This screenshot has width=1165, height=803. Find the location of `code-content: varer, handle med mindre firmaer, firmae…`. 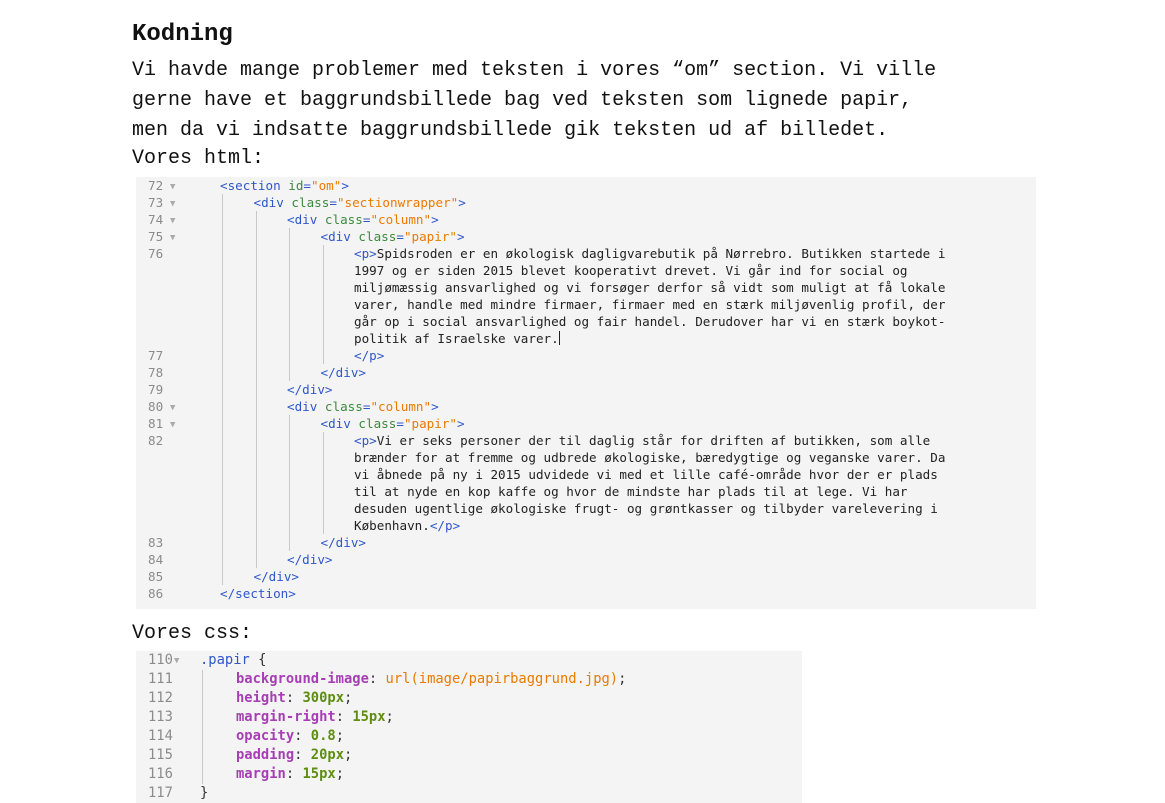

code-content: varer, handle med mindre firmaer, firmae… is located at coordinates (582, 304).